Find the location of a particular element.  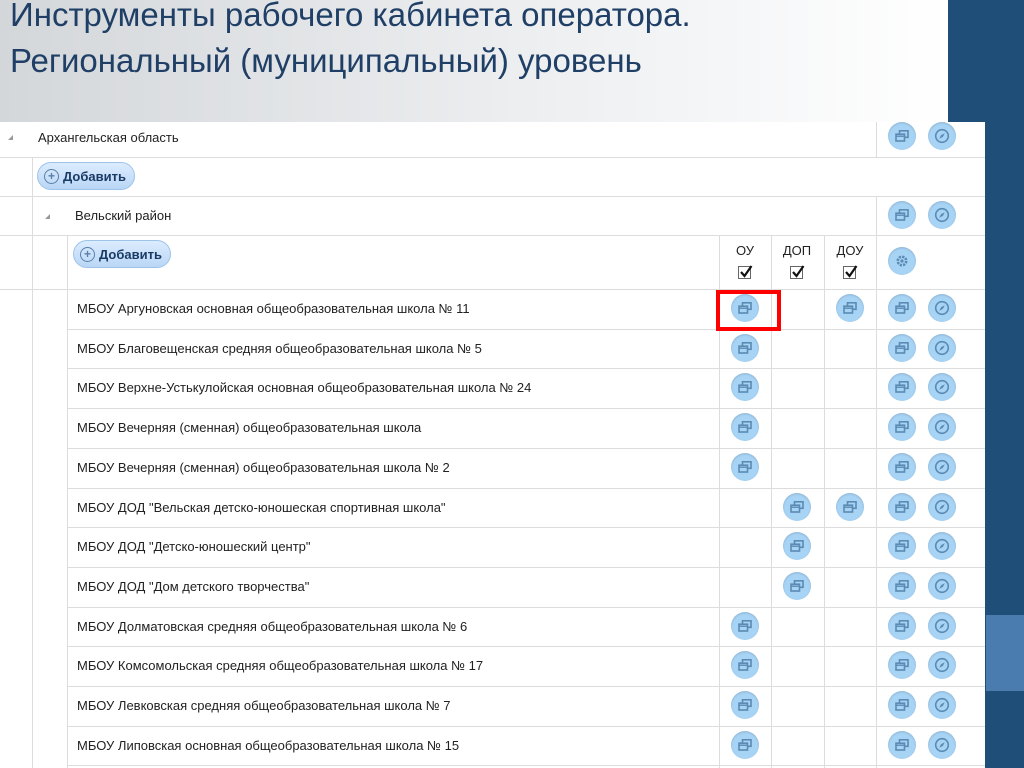

checkbox-ou is located at coordinates (745, 272).